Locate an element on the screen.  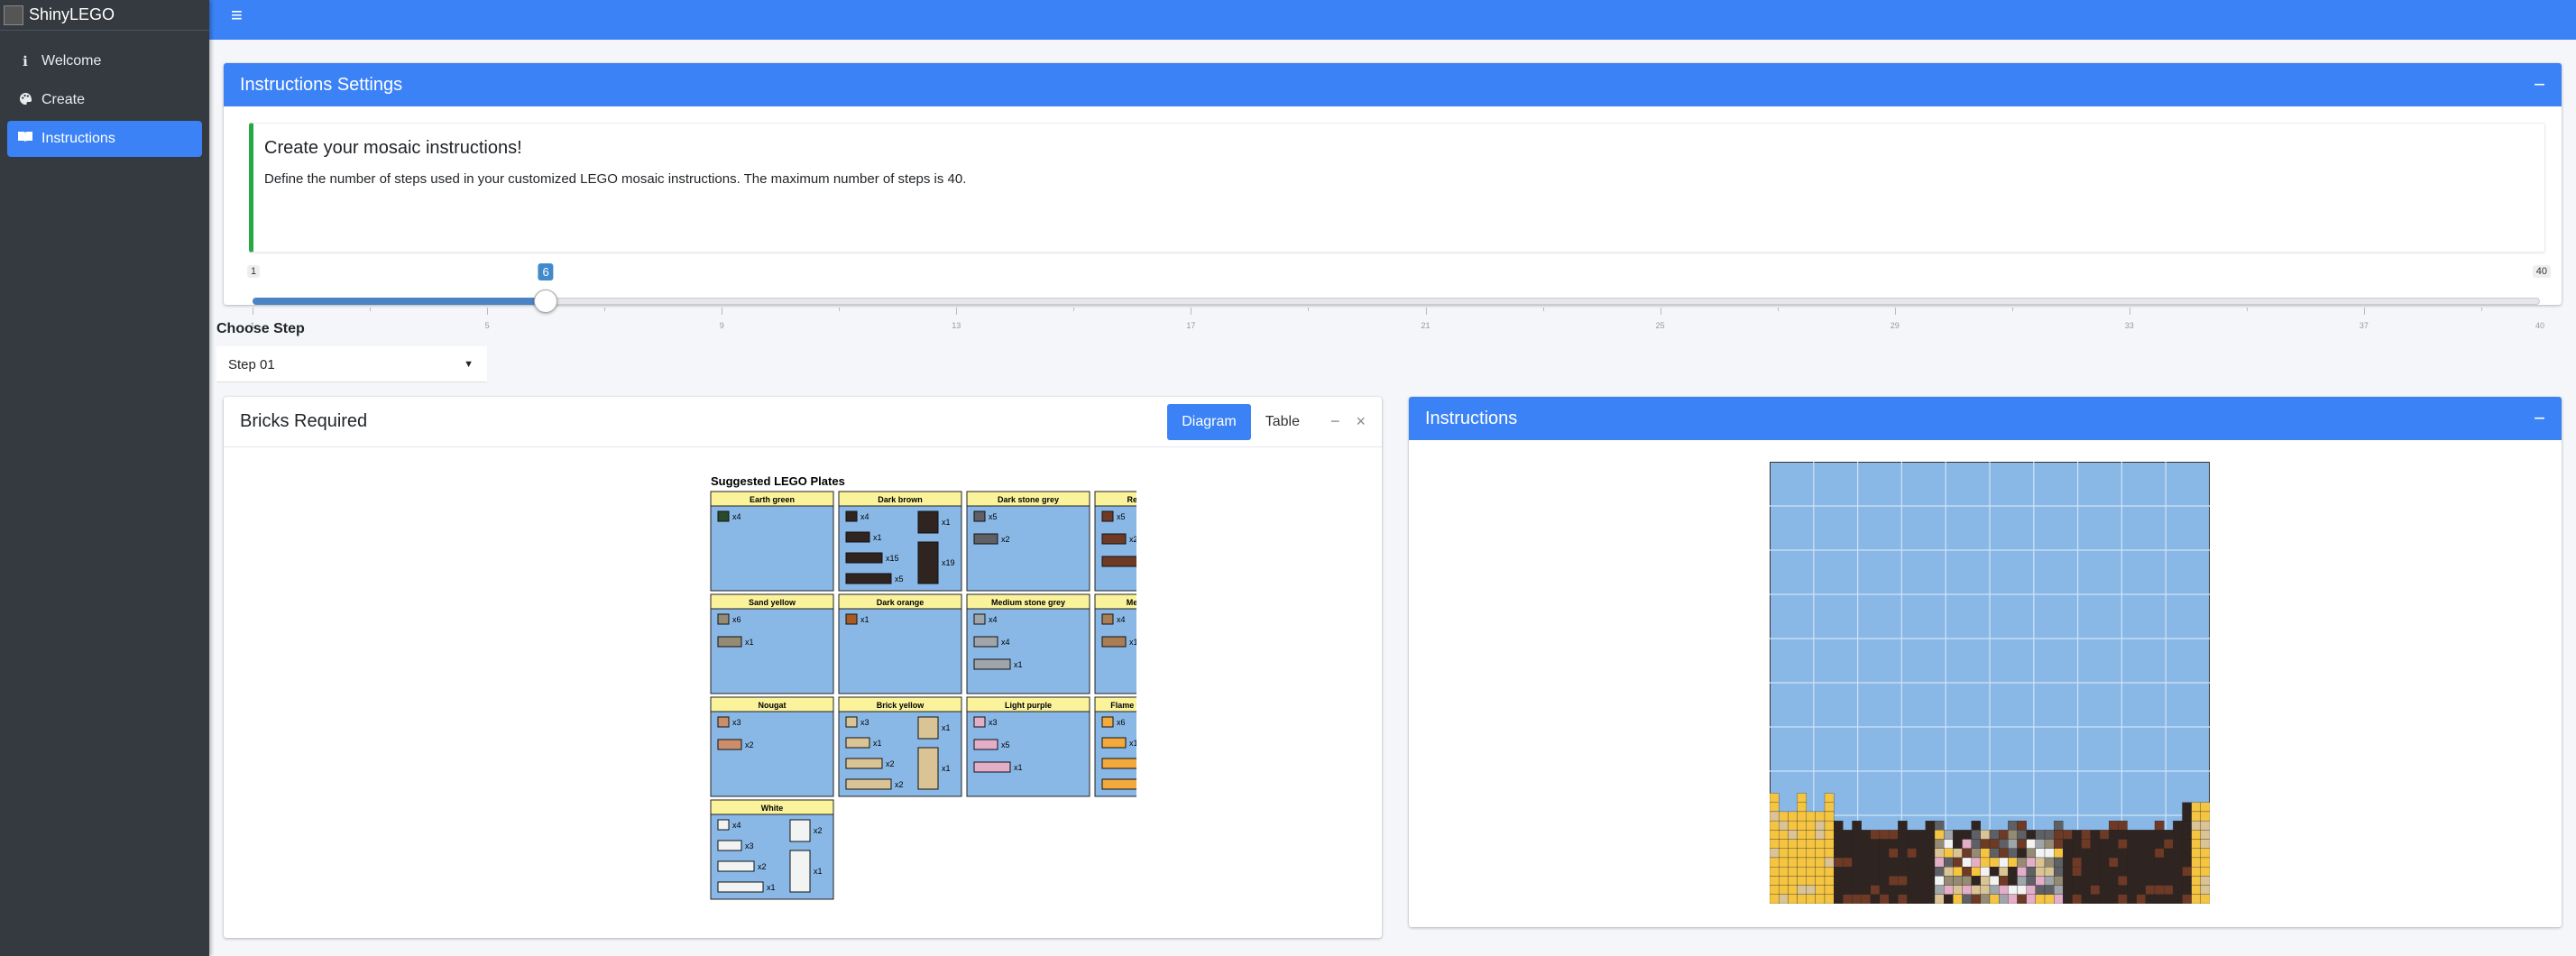
plate-count-label: x3 is located at coordinates (749, 845).